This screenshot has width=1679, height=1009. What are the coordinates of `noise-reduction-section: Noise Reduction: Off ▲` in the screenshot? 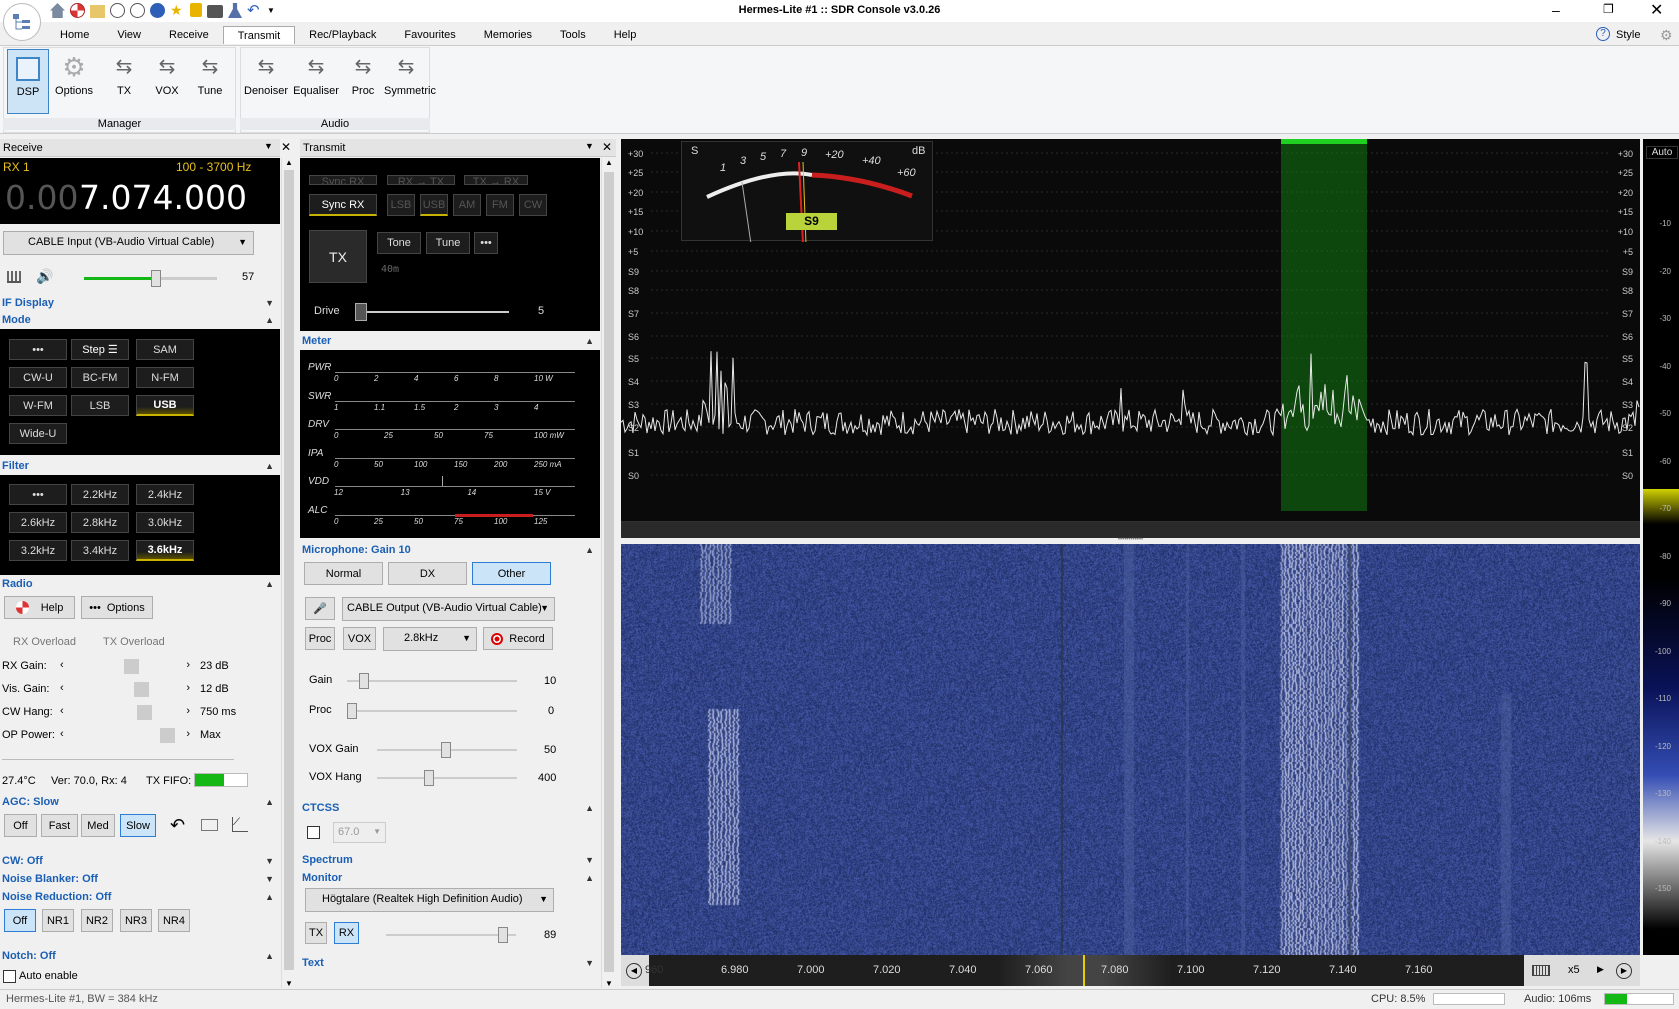 It's located at (140, 897).